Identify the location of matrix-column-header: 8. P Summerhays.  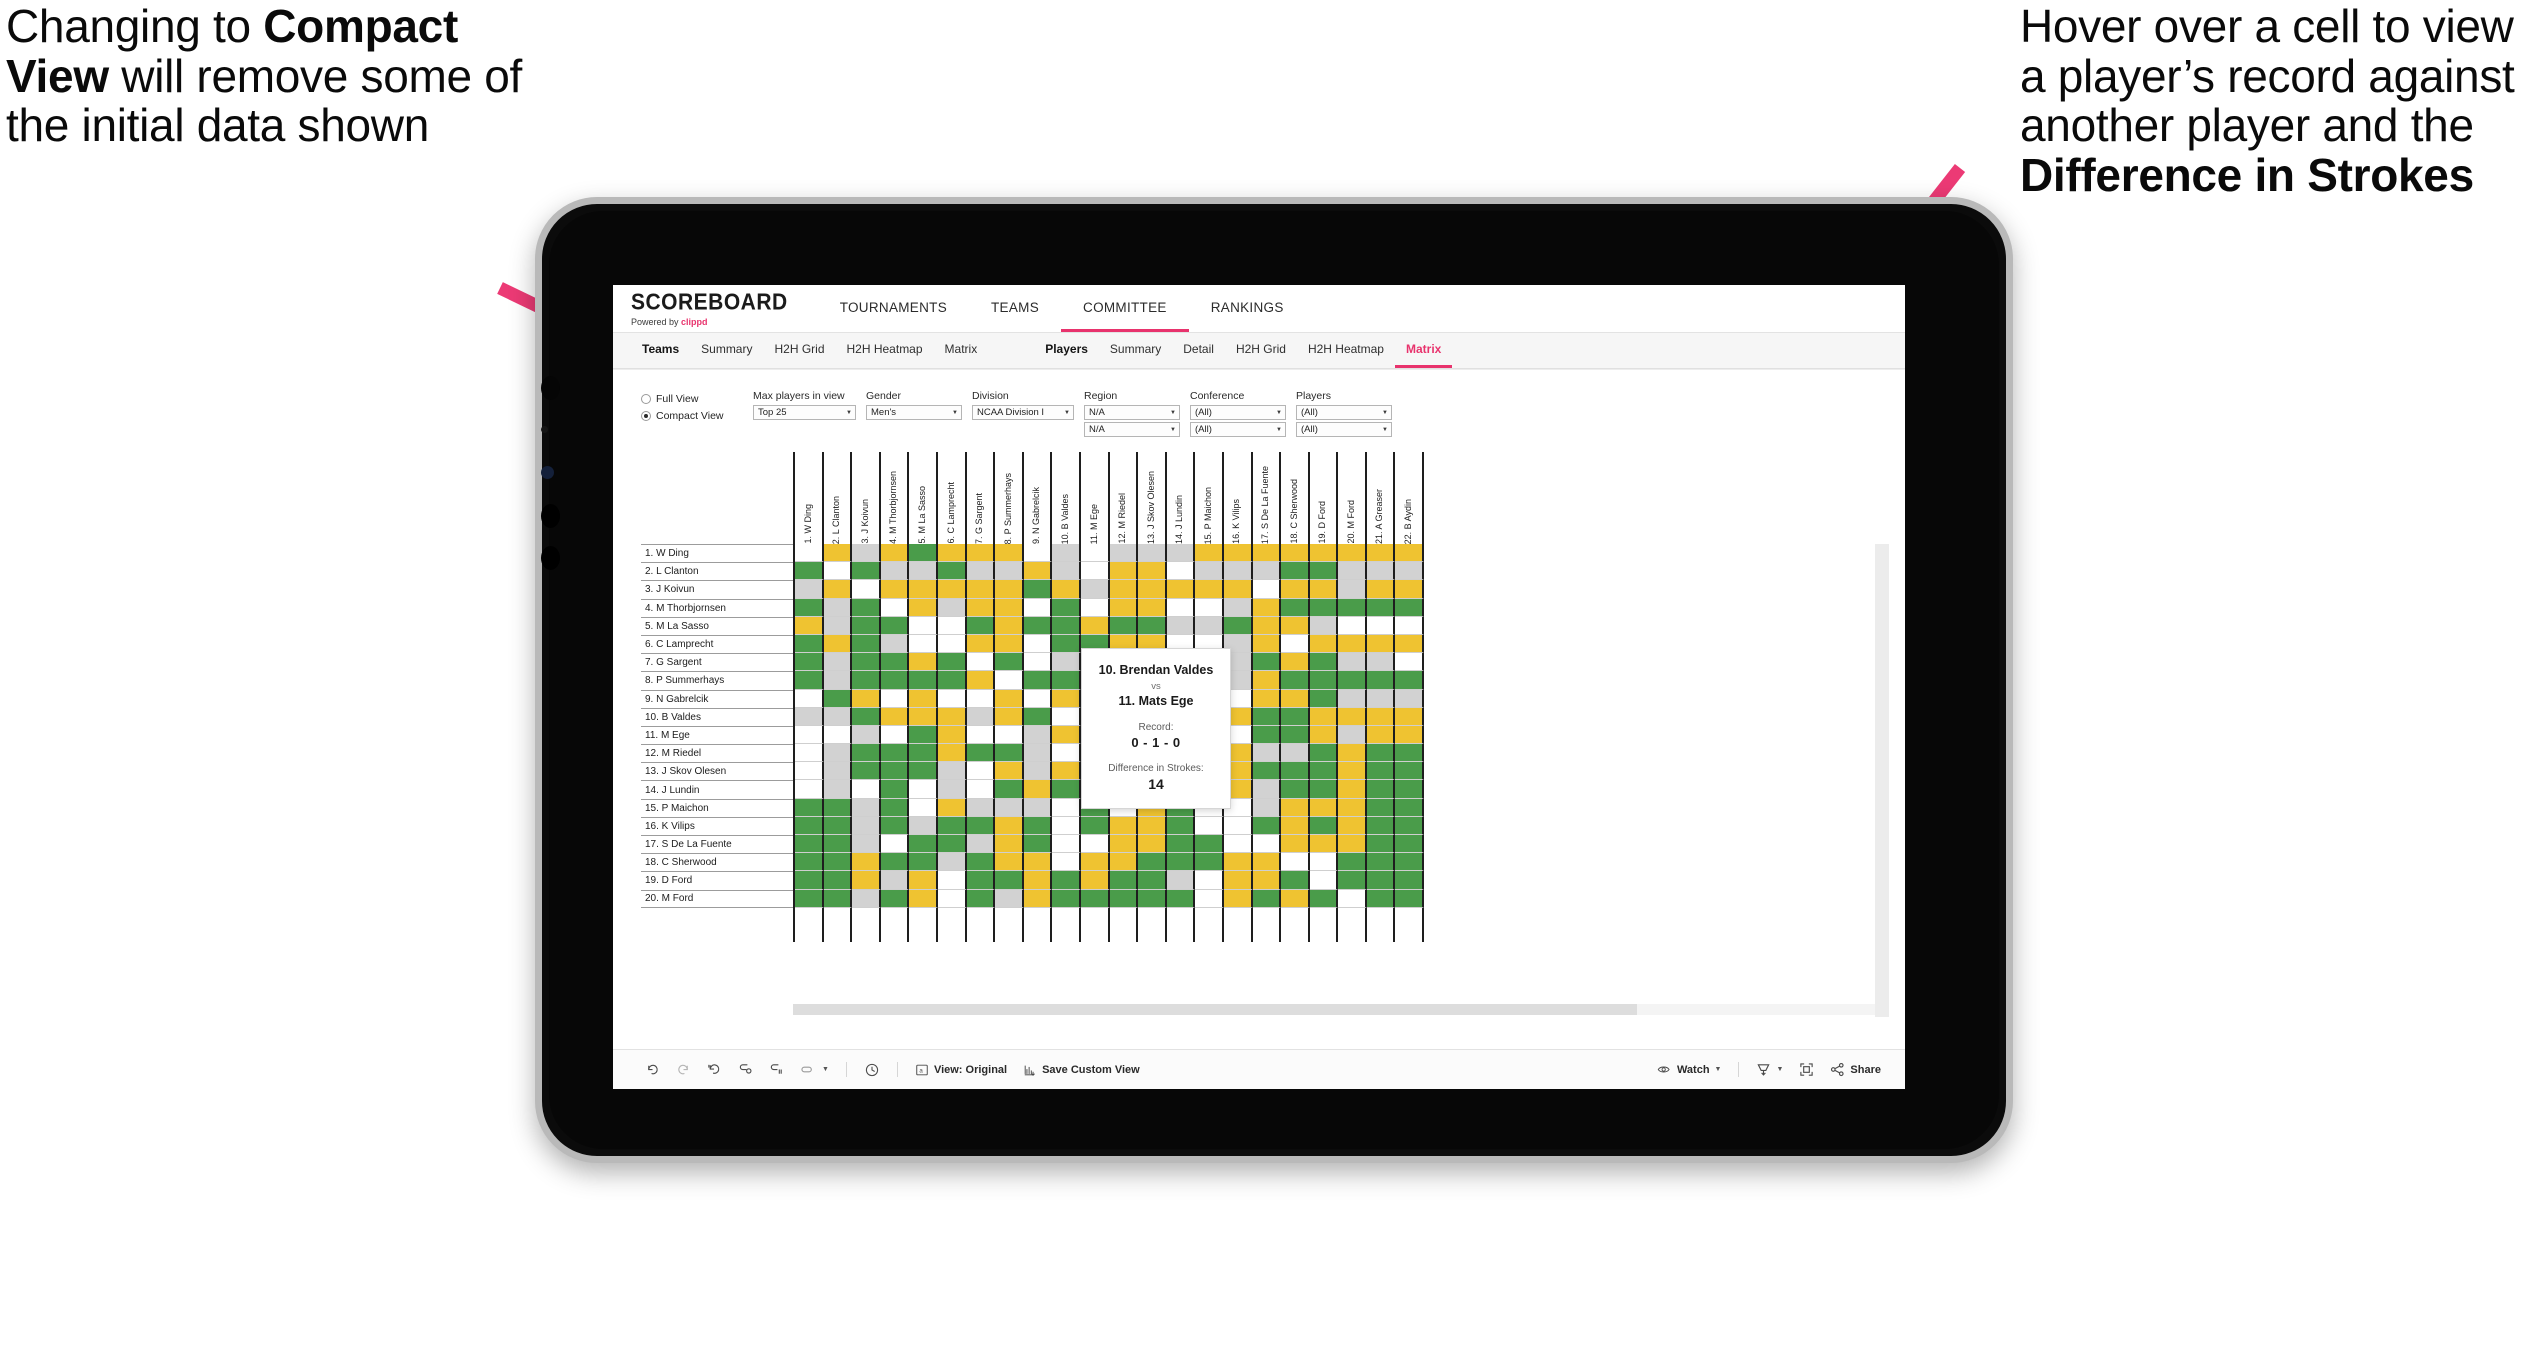
(1009, 498).